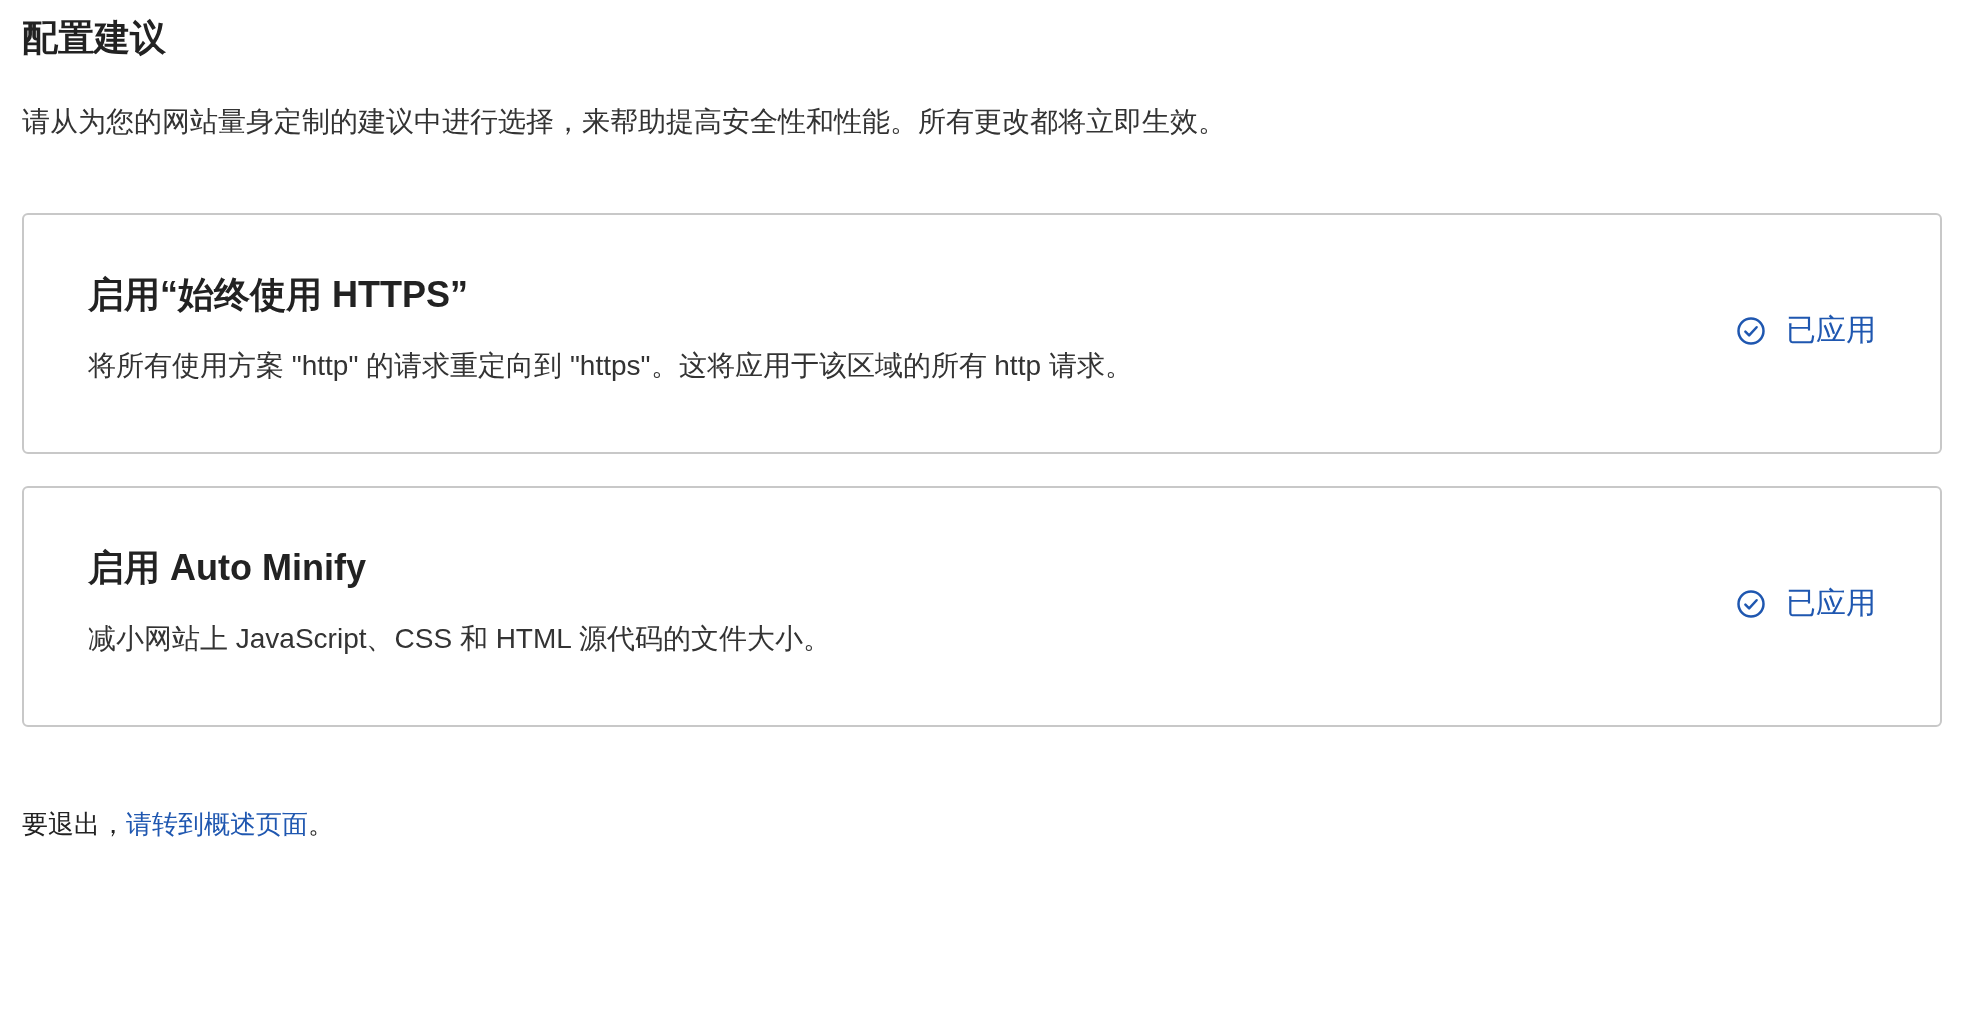  Describe the element at coordinates (460, 639) in the screenshot. I see `card-description: 减小网站上 JavaScript、CSS 和 HTML 源代码的文件大小。` at that location.